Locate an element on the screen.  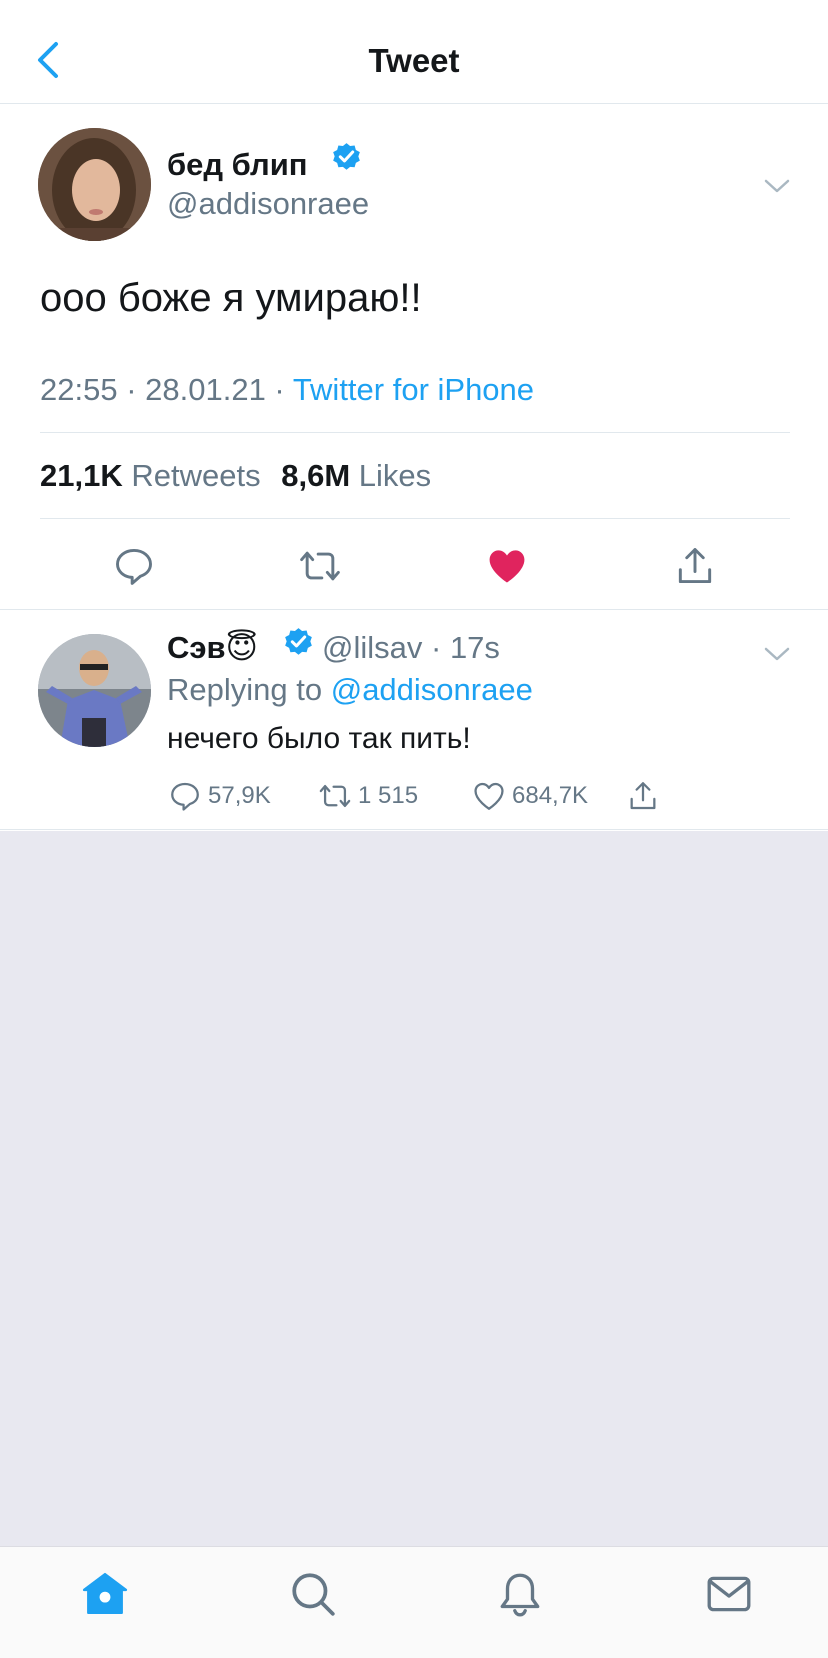
search-icon is located at coordinates (313, 1594).